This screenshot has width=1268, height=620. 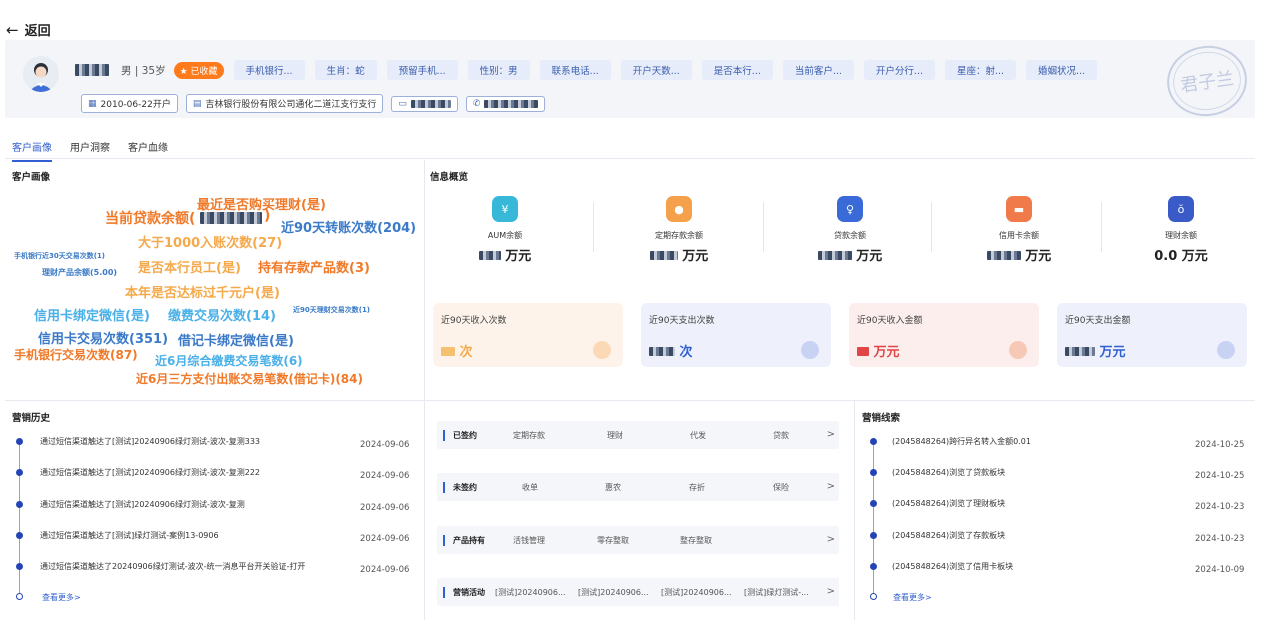 What do you see at coordinates (1030, 442) in the screenshot?
I see `lead-item: (2045848264)跨行异名转入金额0.01` at bounding box center [1030, 442].